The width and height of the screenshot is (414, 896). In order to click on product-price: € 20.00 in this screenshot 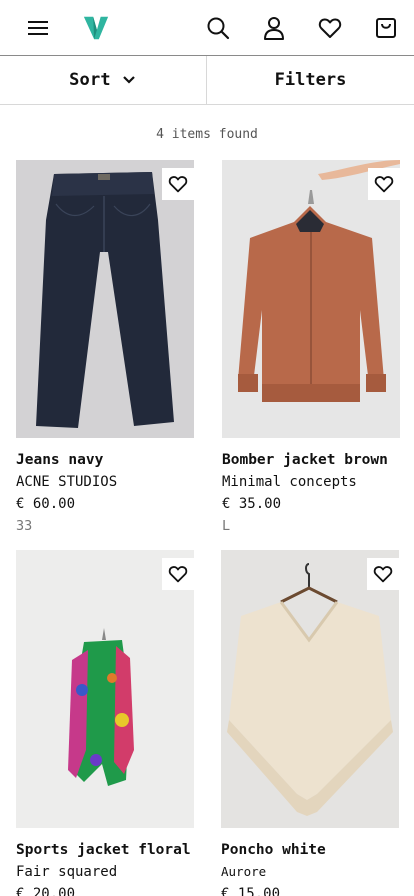, I will do `click(46, 891)`.